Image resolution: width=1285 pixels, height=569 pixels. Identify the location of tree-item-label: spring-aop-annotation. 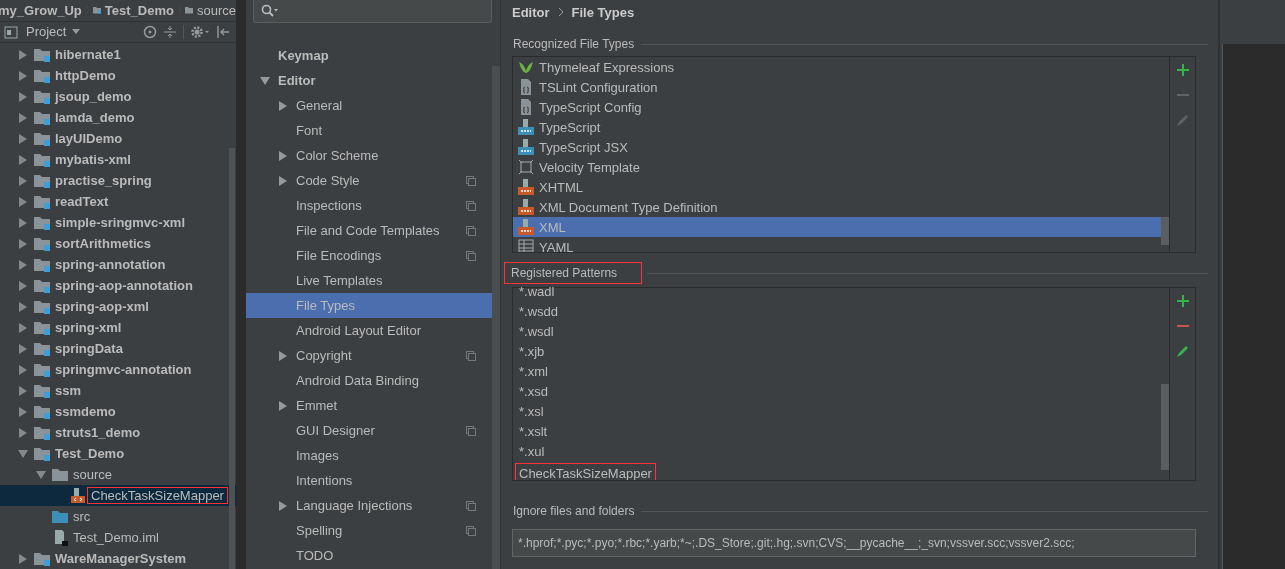
(124, 285).